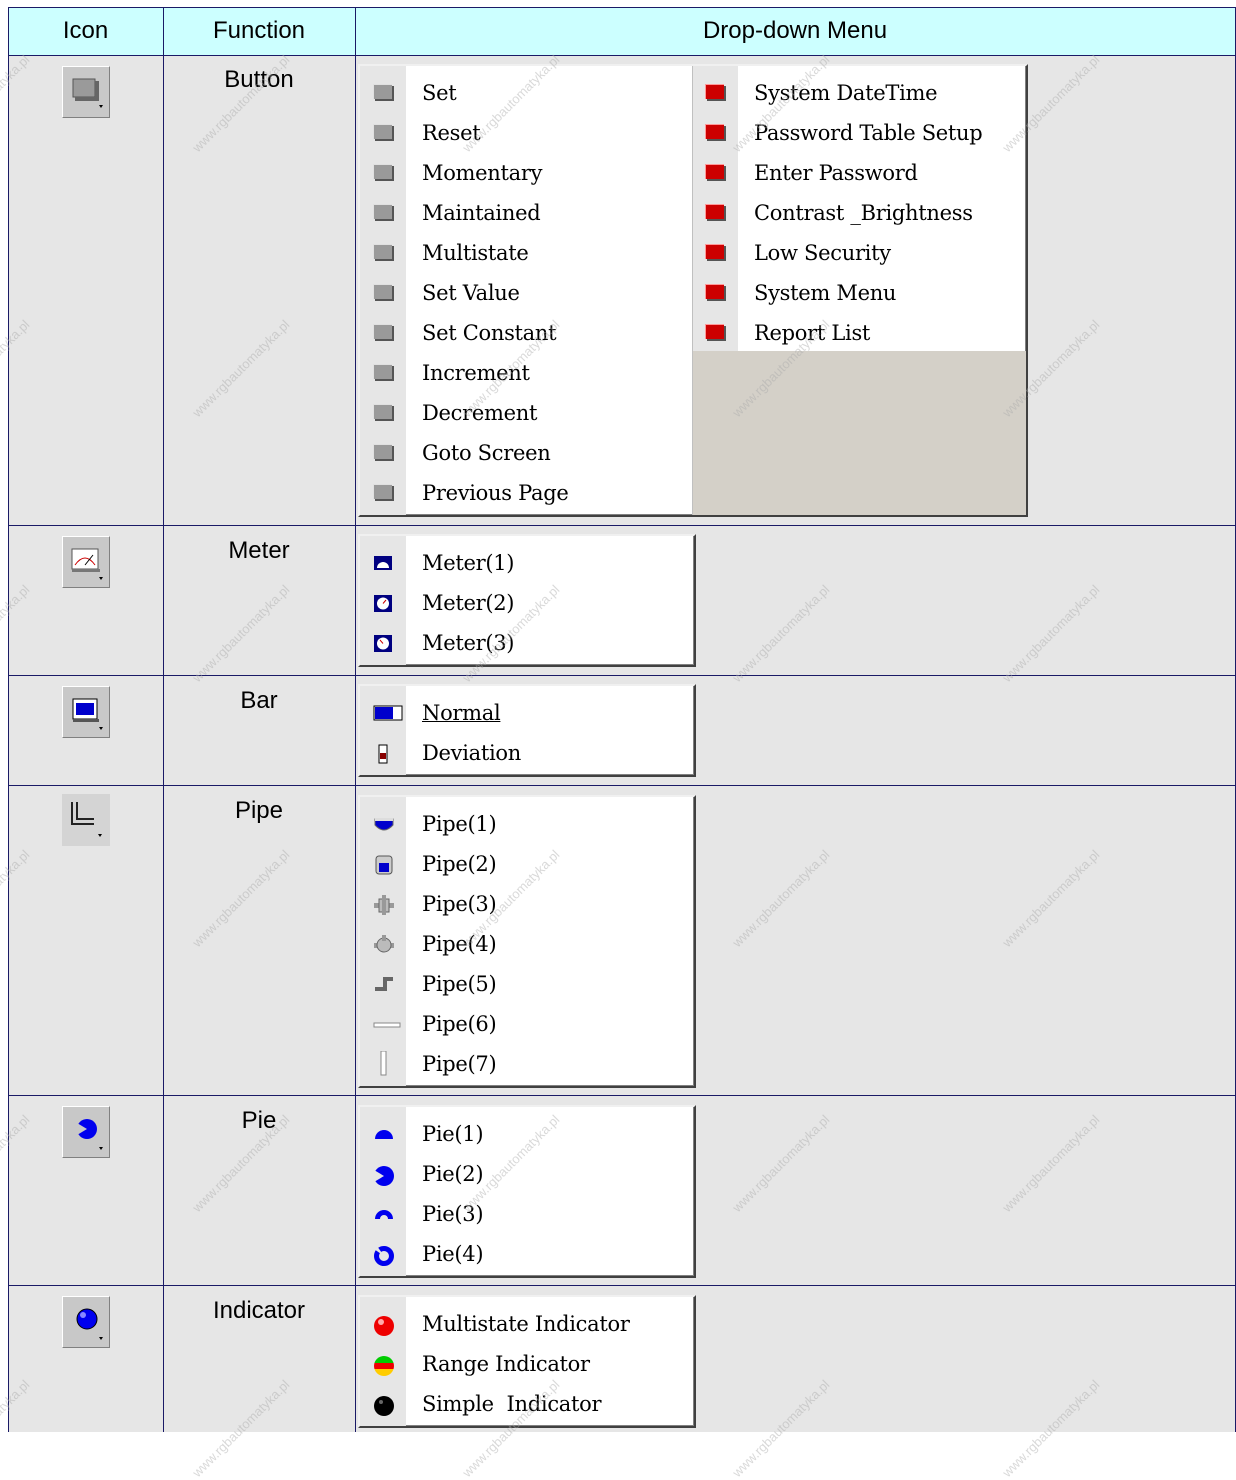 The image size is (1236, 1480). What do you see at coordinates (525, 254) in the screenshot?
I see `menu-item-multistate: Multistate` at bounding box center [525, 254].